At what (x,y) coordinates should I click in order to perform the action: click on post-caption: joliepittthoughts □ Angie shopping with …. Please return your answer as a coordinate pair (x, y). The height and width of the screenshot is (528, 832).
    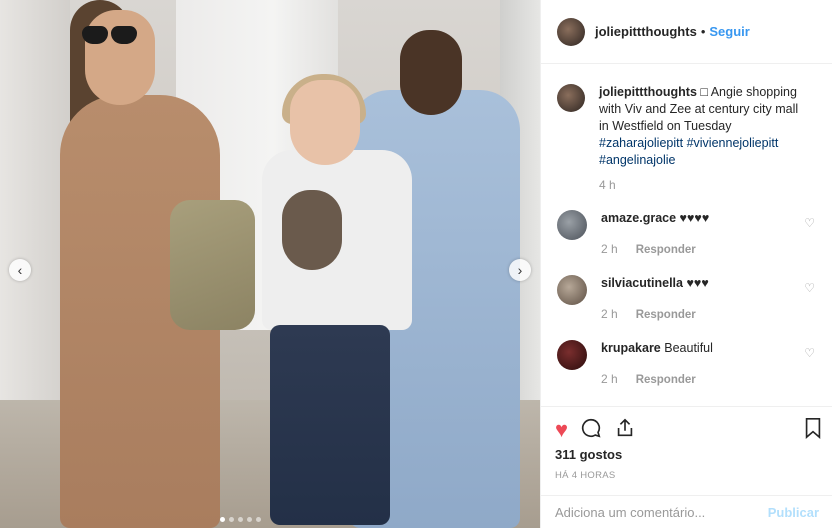
    Looking at the image, I should click on (687, 139).